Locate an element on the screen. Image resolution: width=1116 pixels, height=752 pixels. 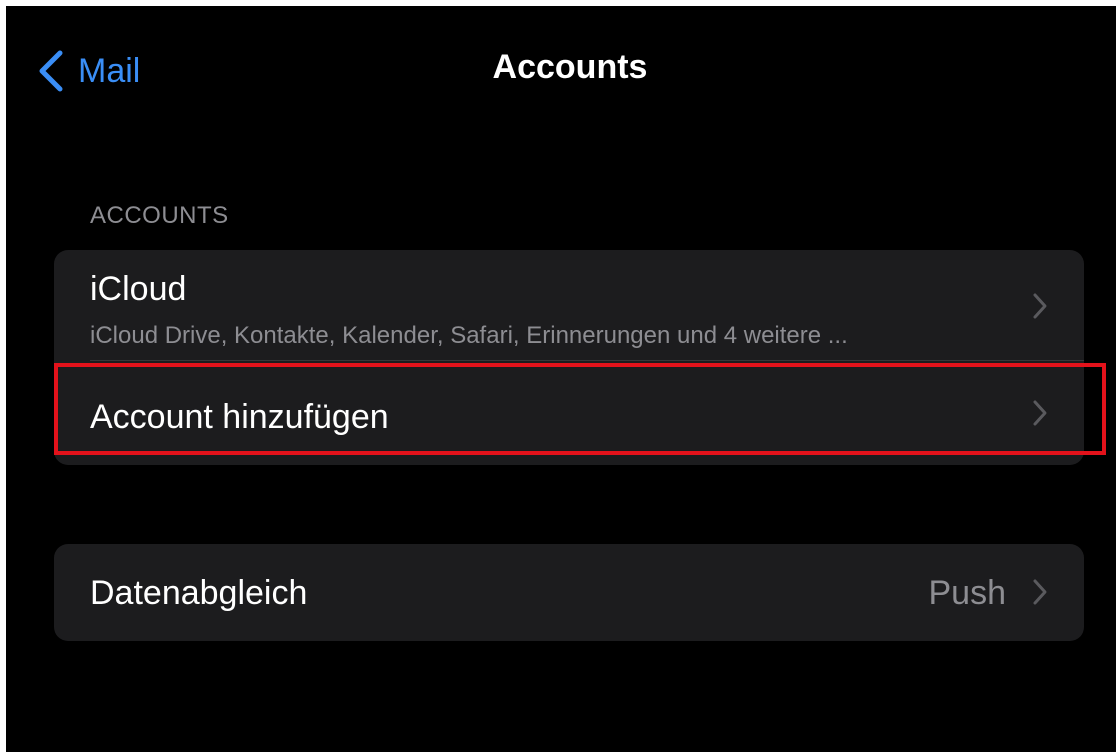
sync-group: Datenabgleich Push is located at coordinates (569, 592).